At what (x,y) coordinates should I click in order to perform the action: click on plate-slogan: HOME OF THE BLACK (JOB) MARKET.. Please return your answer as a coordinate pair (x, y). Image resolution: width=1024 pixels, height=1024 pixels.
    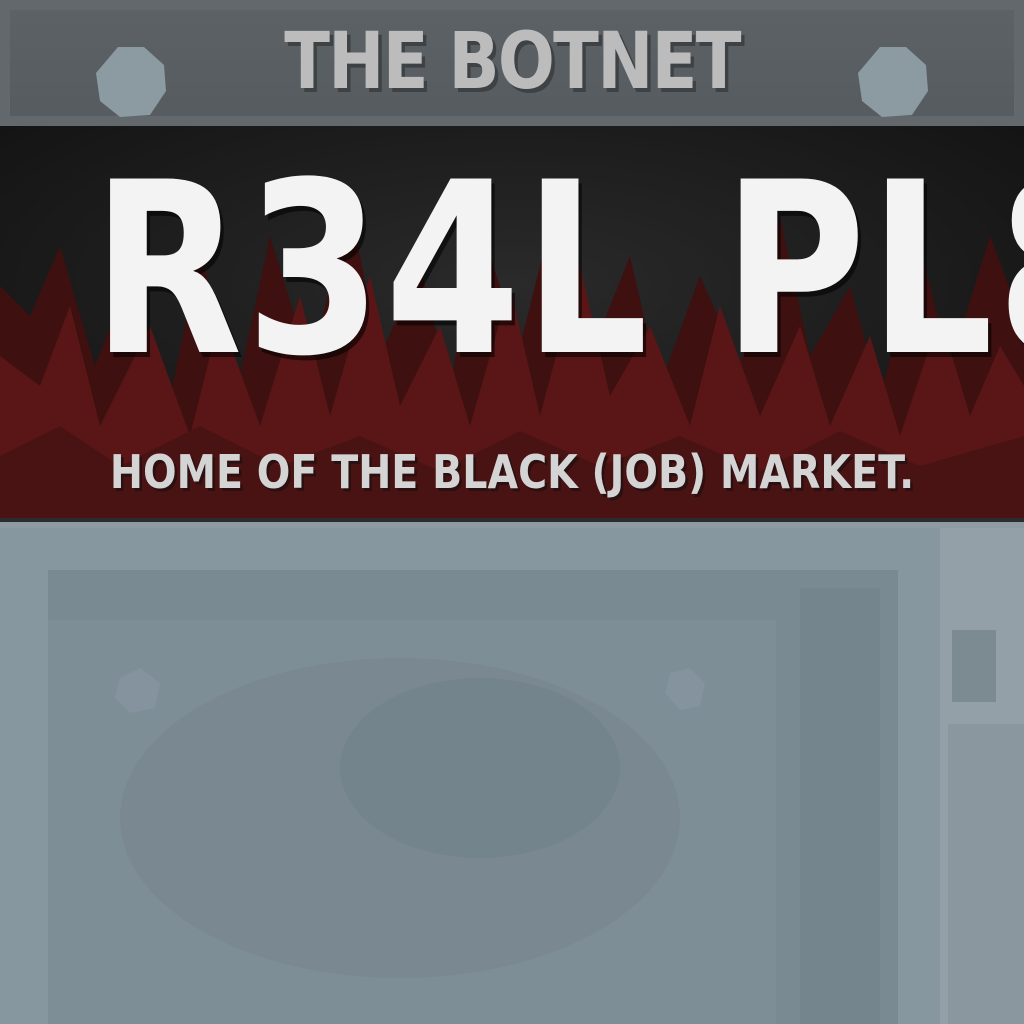
    Looking at the image, I should click on (512, 472).